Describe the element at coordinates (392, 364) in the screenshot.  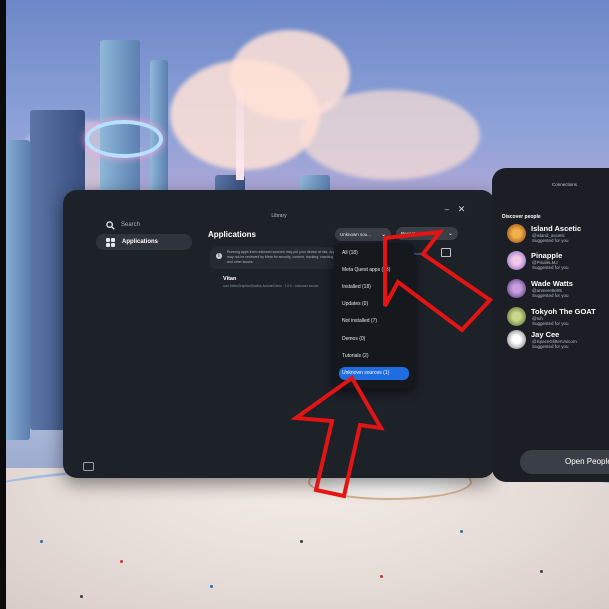
I see `annotation-arrows` at that location.